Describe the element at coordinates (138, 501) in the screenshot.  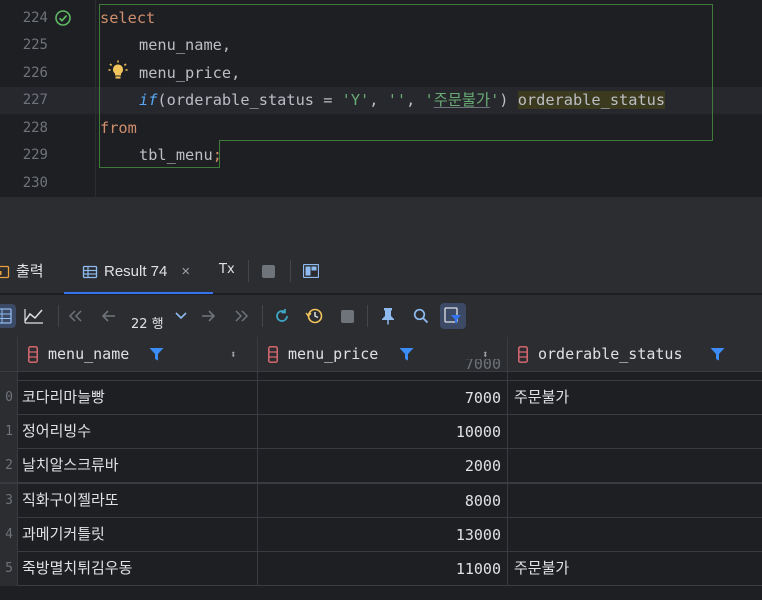
I see `cell-menu-name: 직화구이젤라또` at that location.